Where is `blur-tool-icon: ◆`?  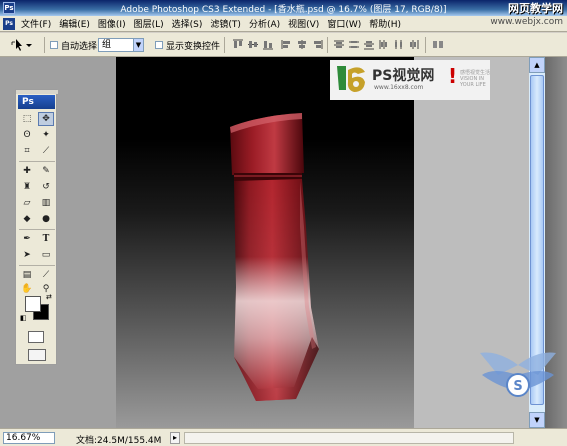
blur-tool-icon: ◆ is located at coordinates (27, 219).